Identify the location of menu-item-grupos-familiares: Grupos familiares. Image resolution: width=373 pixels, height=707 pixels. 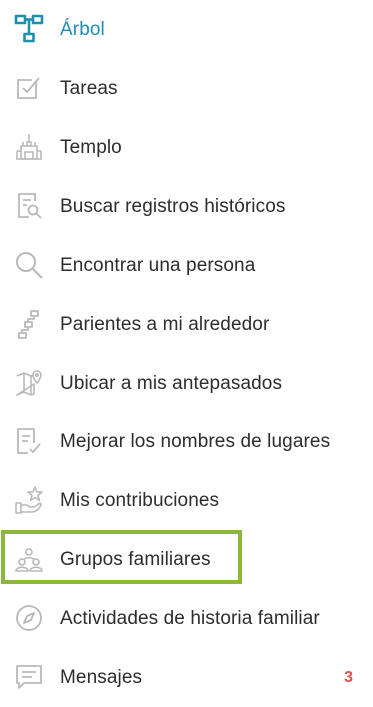
(186, 560).